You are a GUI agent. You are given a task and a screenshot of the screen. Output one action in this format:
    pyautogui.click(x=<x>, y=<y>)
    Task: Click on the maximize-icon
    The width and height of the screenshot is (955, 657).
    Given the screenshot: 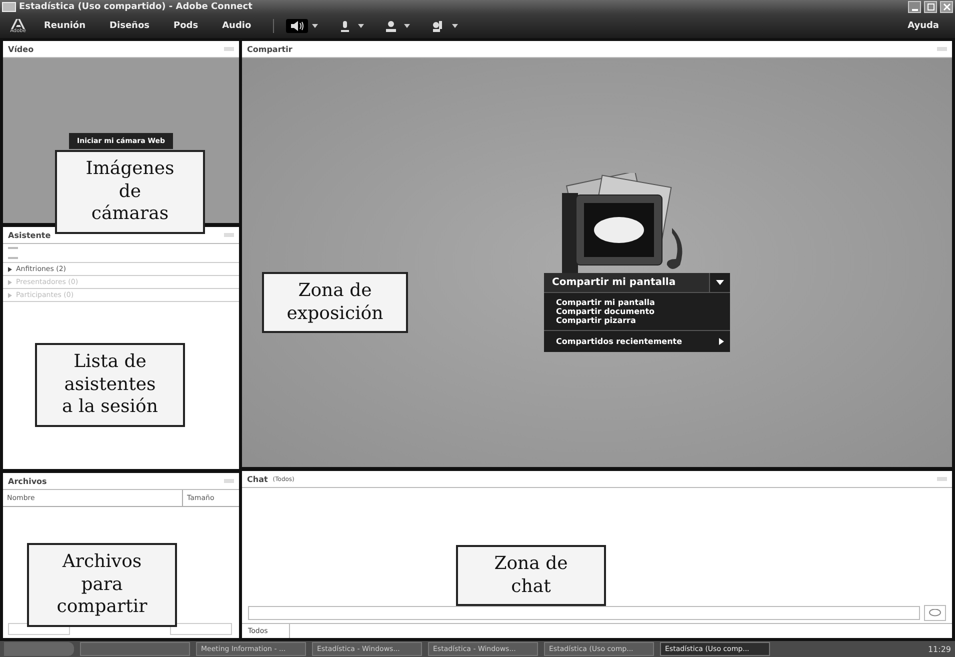 What is the action you would take?
    pyautogui.click(x=930, y=7)
    